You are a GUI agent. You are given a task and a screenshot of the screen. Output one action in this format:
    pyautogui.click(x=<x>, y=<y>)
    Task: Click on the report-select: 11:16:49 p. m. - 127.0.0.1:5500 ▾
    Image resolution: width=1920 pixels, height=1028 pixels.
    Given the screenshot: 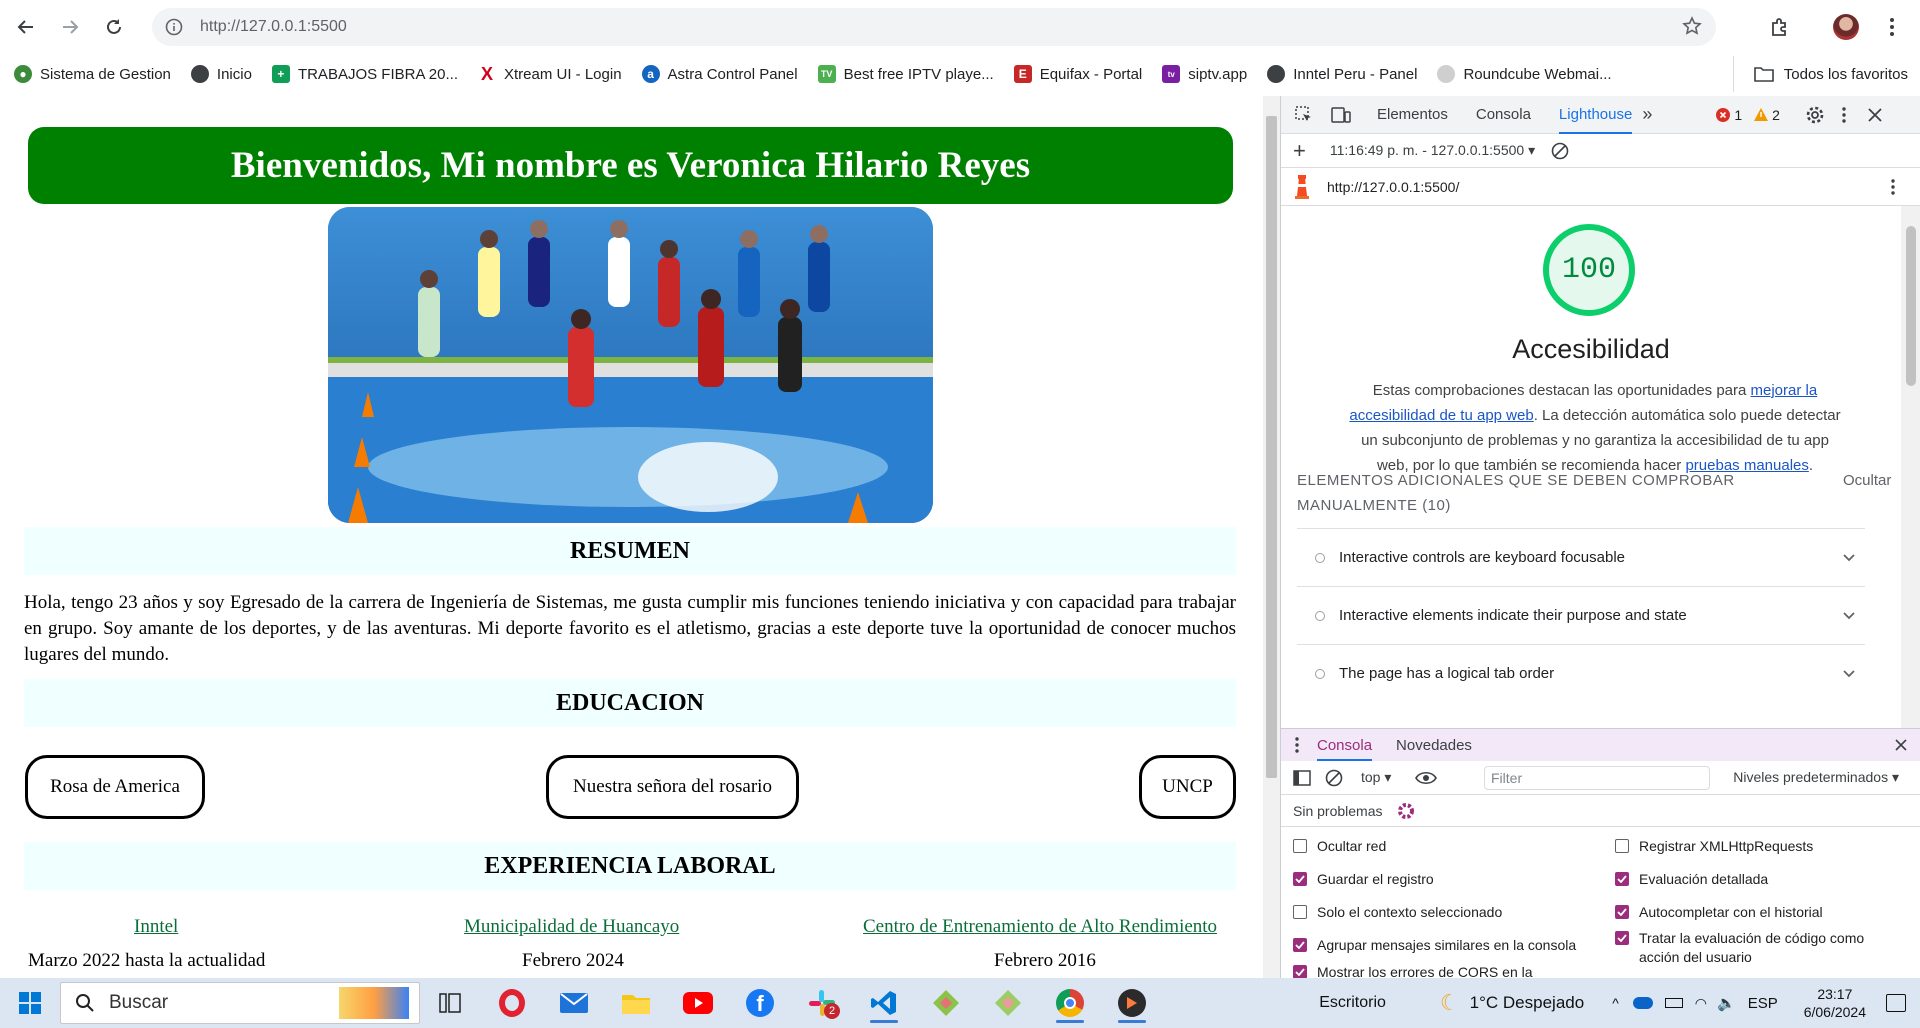 What is the action you would take?
    pyautogui.click(x=1432, y=150)
    